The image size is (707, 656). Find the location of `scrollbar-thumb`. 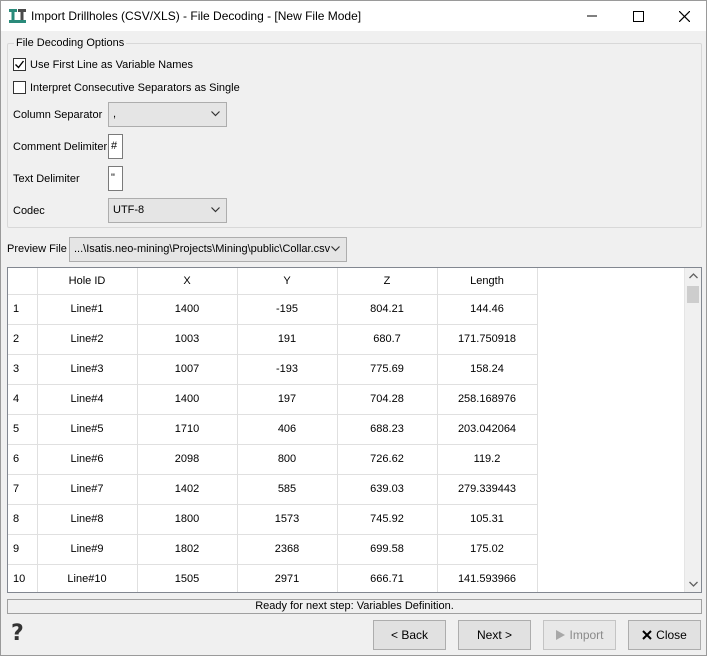

scrollbar-thumb is located at coordinates (693, 294).